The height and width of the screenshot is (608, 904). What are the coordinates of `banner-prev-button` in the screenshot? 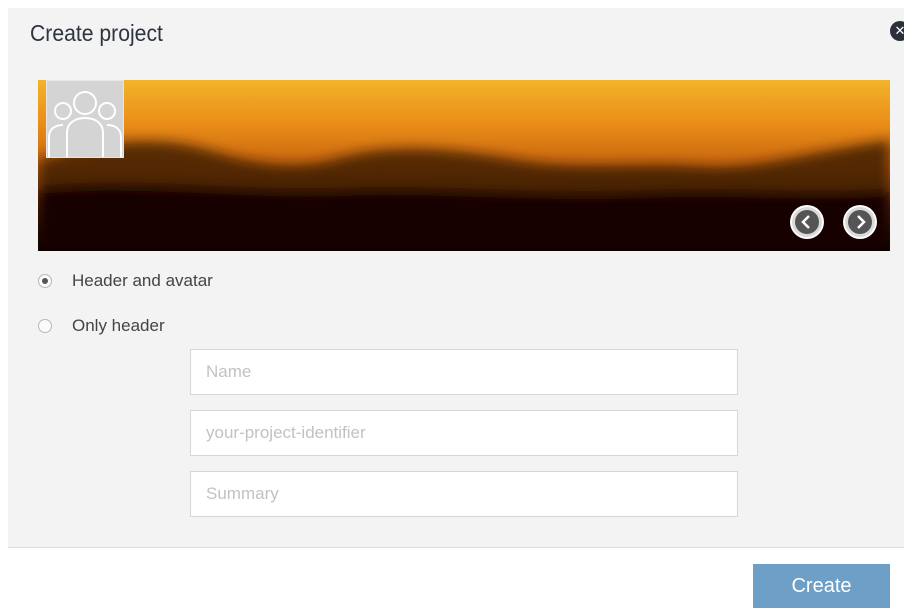 It's located at (807, 222).